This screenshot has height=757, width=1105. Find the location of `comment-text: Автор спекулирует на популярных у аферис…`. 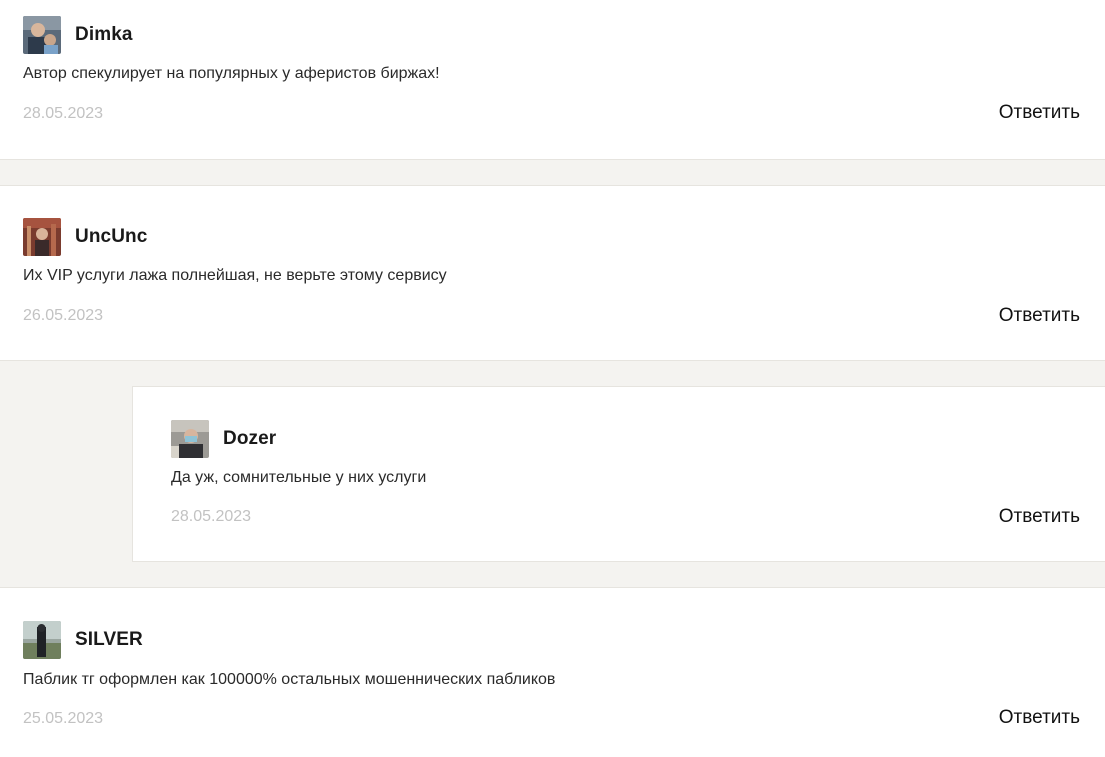

comment-text: Автор спекулирует на популярных у аферис… is located at coordinates (231, 73).